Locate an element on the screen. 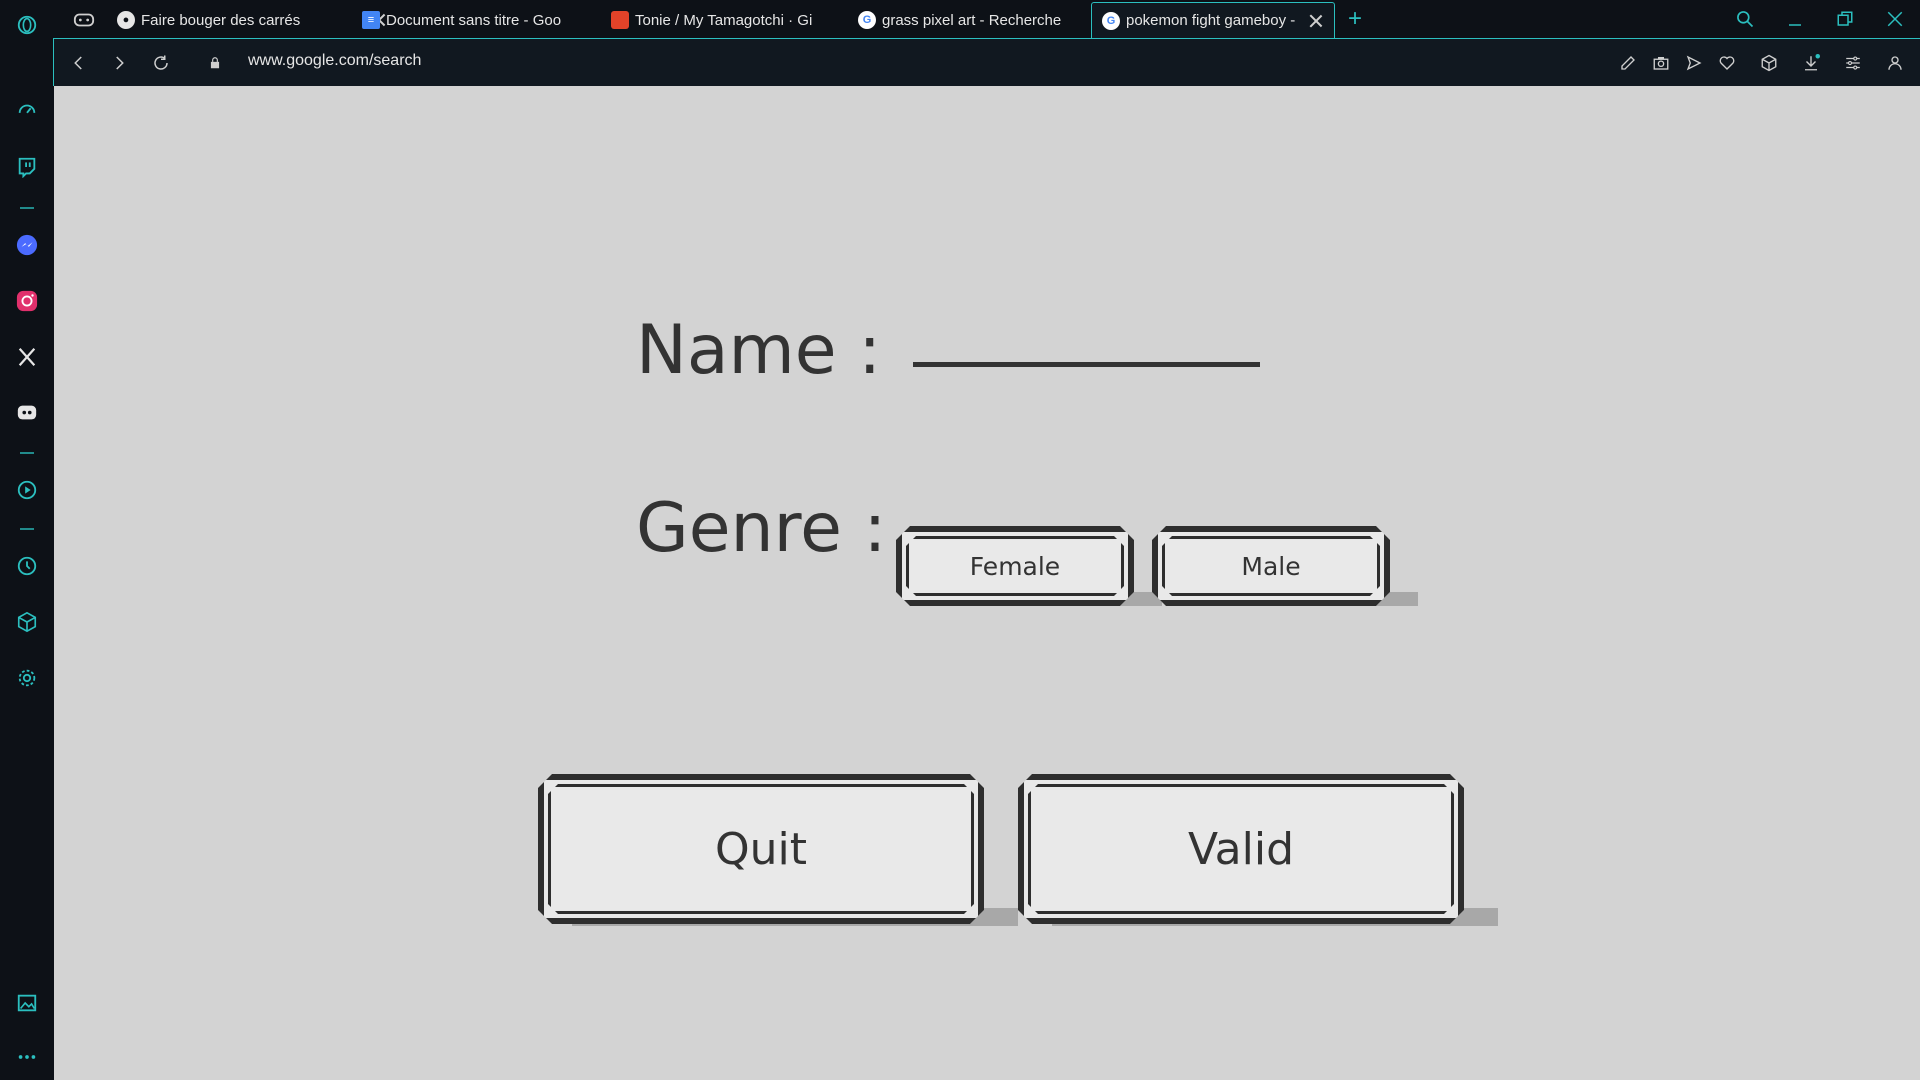  search-tabs-icon is located at coordinates (1745, 19).